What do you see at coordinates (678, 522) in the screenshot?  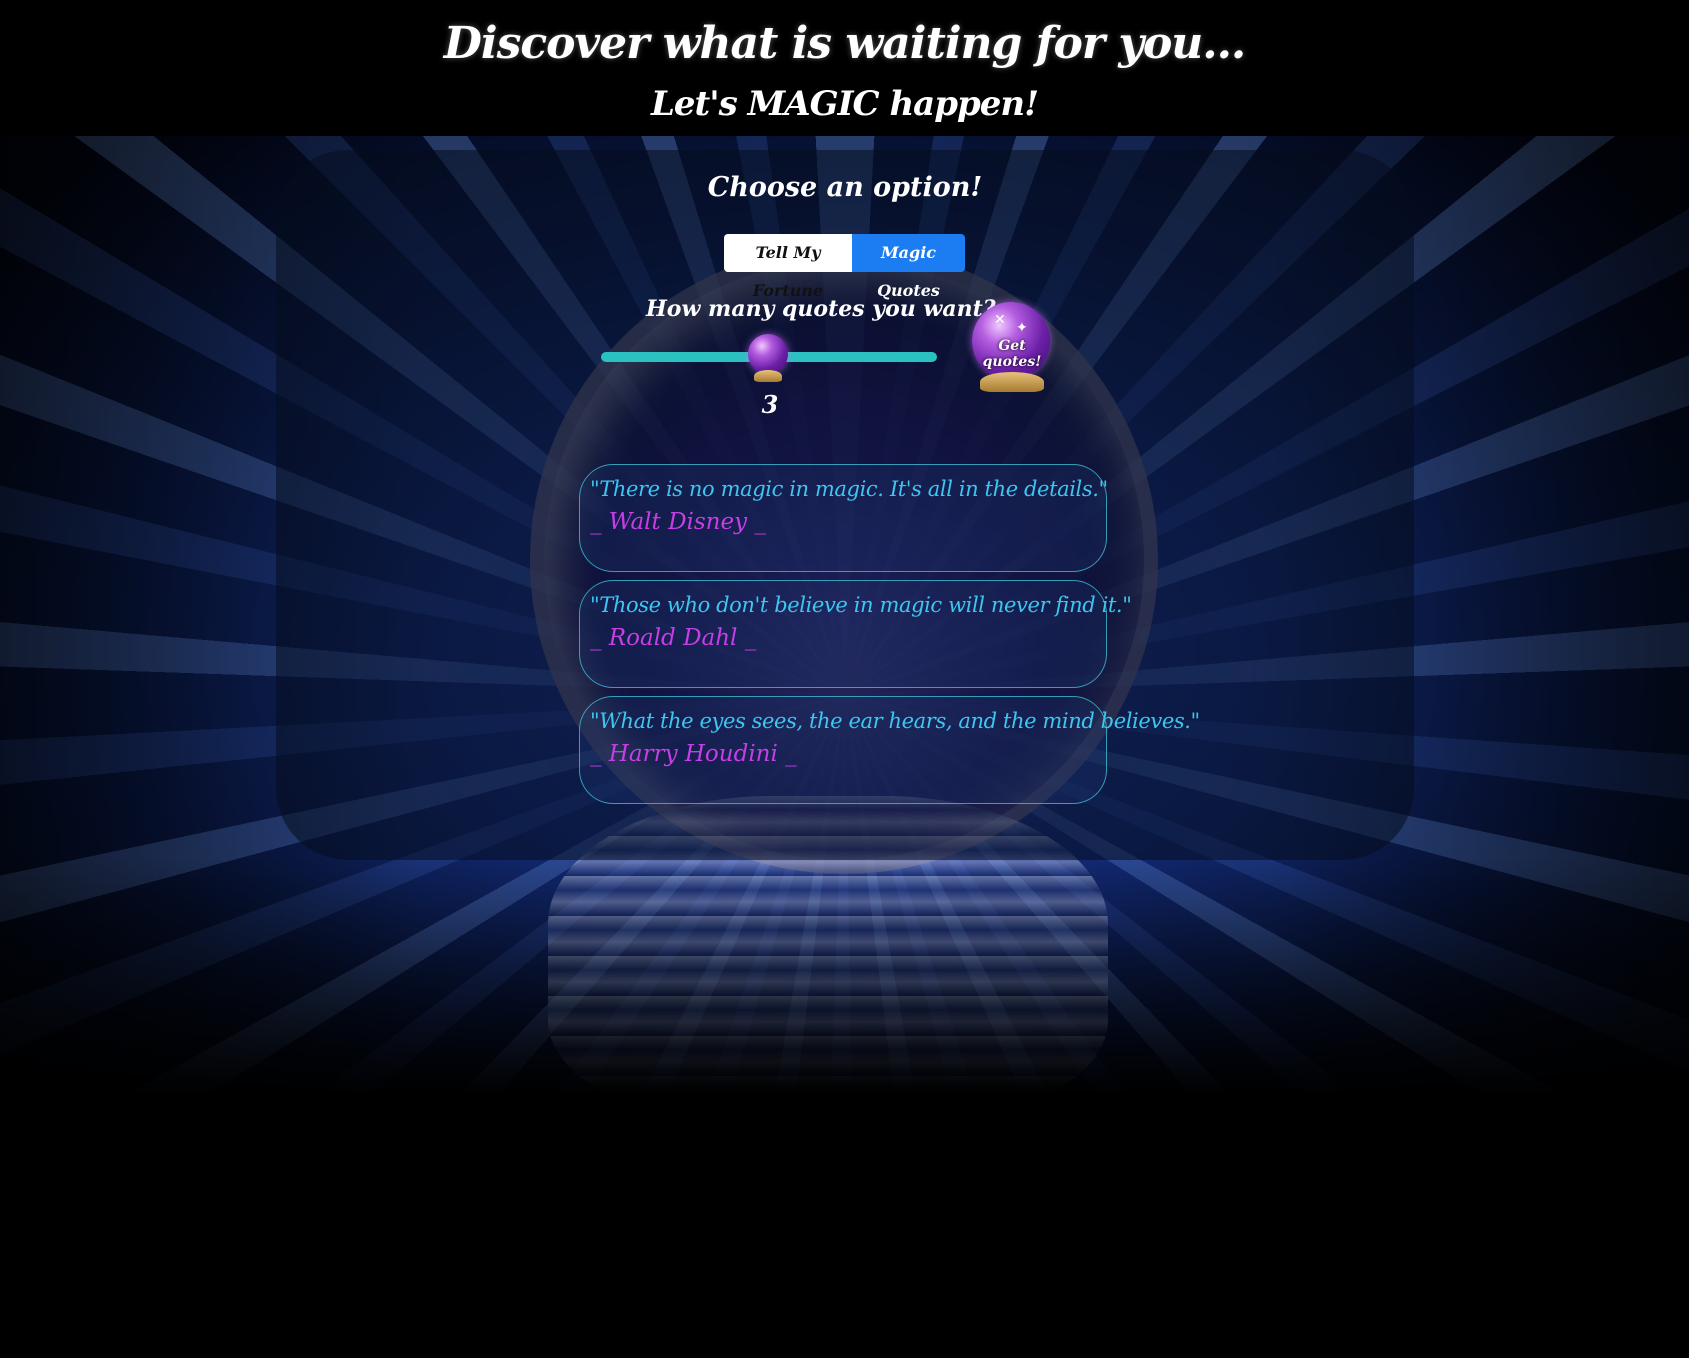 I see `quote-author: _ Walt Disney _` at bounding box center [678, 522].